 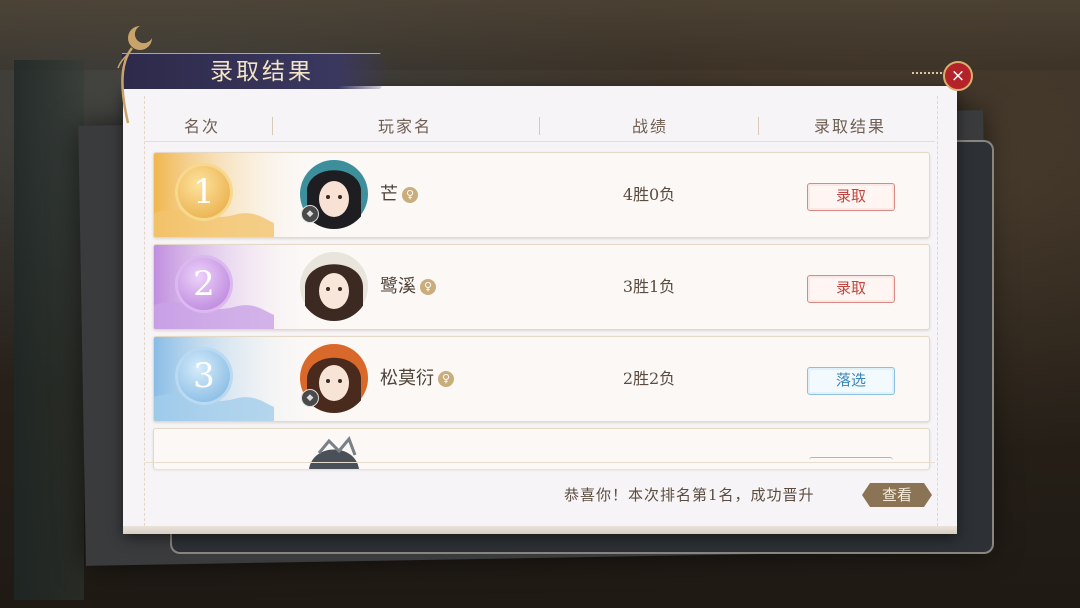 I want to click on result-badge-partial, so click(x=851, y=463).